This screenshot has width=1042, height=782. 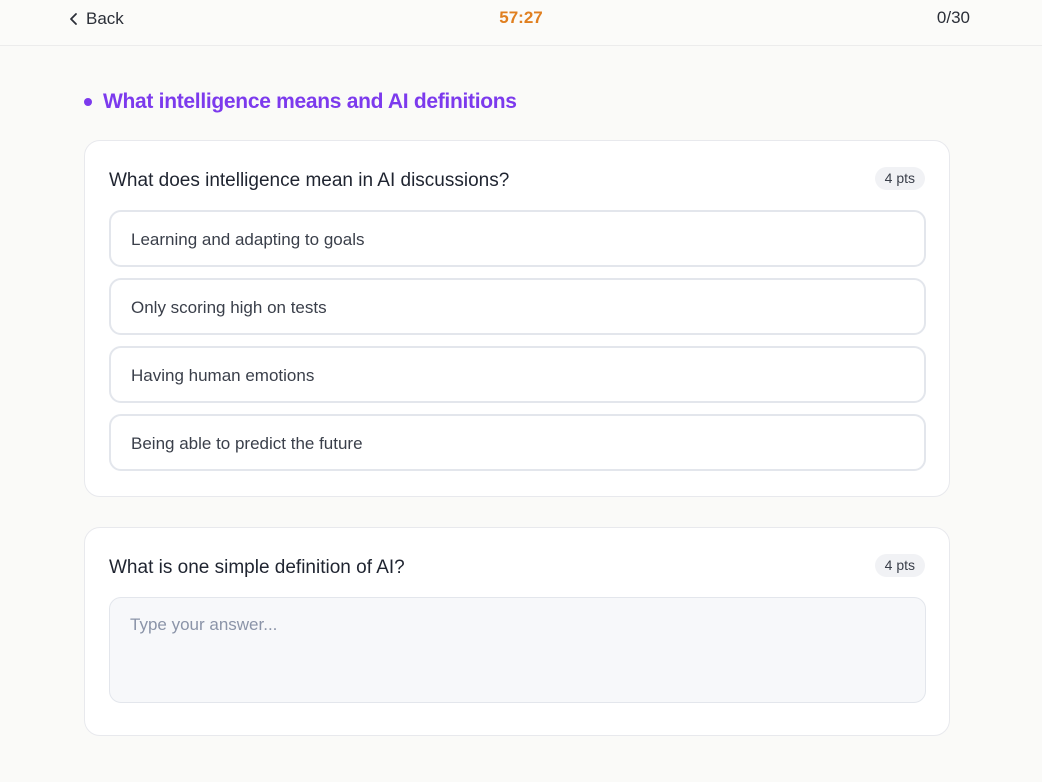 I want to click on option-label: Being able to predict the future, so click(x=247, y=443).